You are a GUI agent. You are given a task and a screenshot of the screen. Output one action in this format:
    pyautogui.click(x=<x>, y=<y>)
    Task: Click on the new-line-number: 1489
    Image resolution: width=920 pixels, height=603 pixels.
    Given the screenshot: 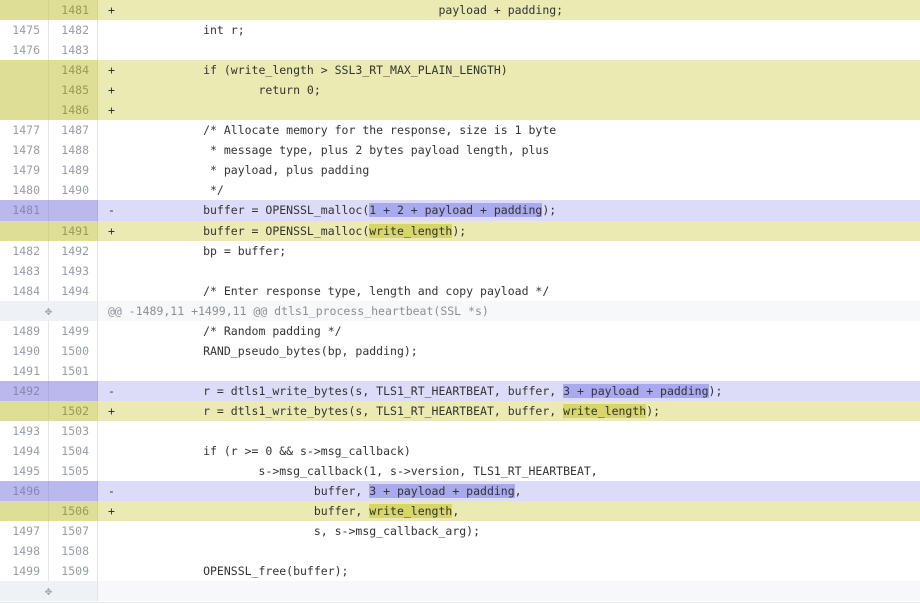 What is the action you would take?
    pyautogui.click(x=73, y=170)
    